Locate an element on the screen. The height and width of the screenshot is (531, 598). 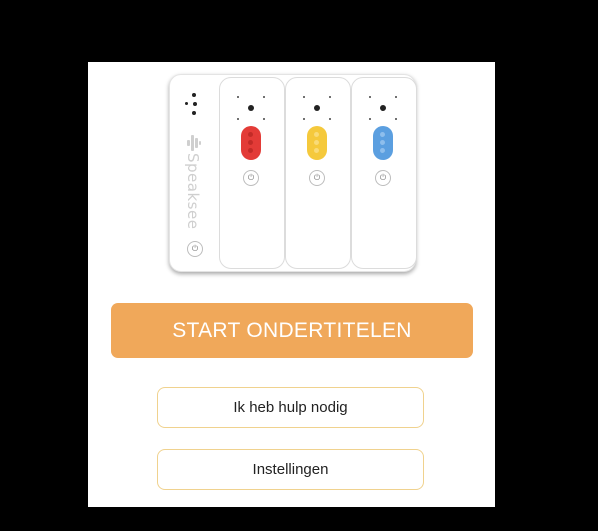
brand-wordmark: Speaksee is located at coordinates (193, 191).